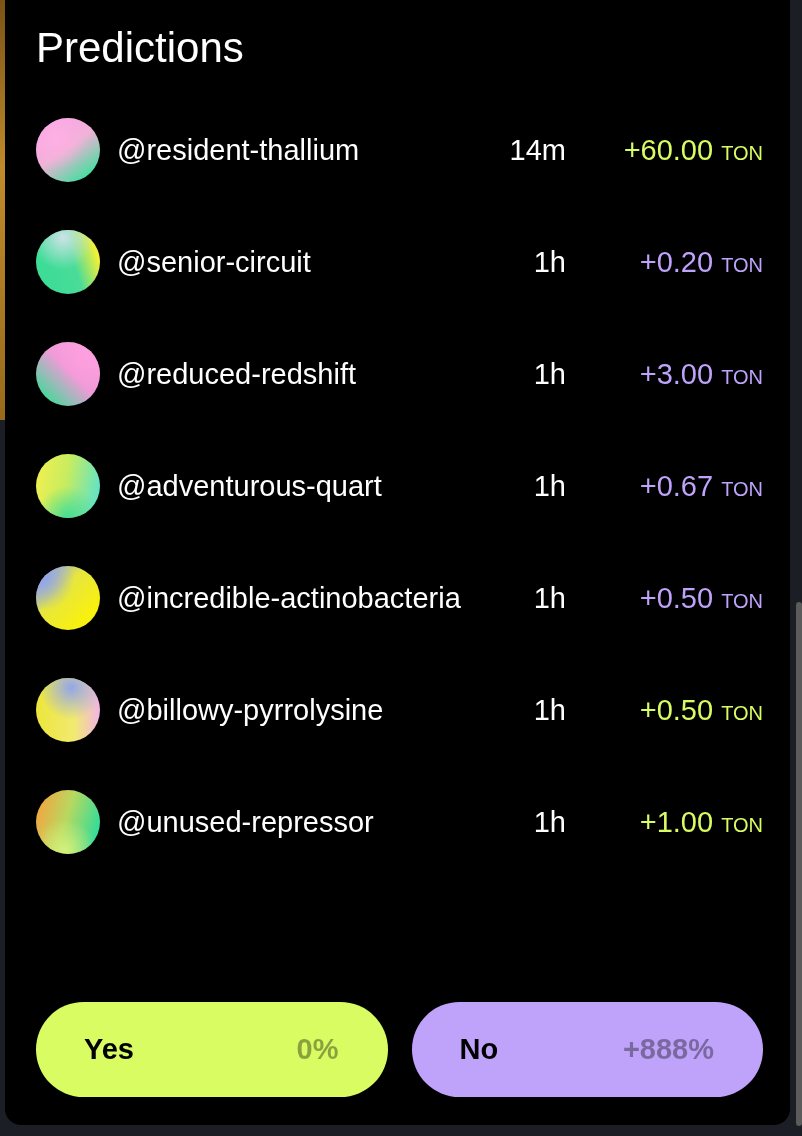 The height and width of the screenshot is (1136, 802). Describe the element at coordinates (214, 262) in the screenshot. I see `username: @senior-circuit` at that location.